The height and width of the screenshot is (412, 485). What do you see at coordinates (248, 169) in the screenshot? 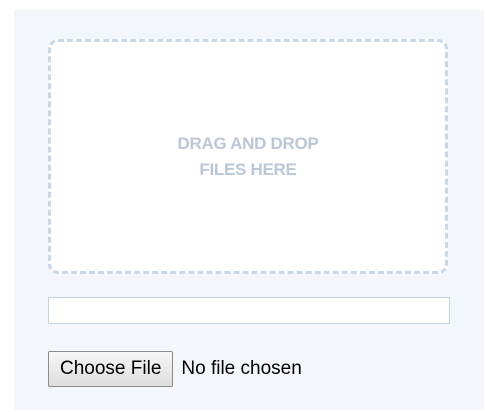
I see `drop-zone-line-2: FILES HERE` at bounding box center [248, 169].